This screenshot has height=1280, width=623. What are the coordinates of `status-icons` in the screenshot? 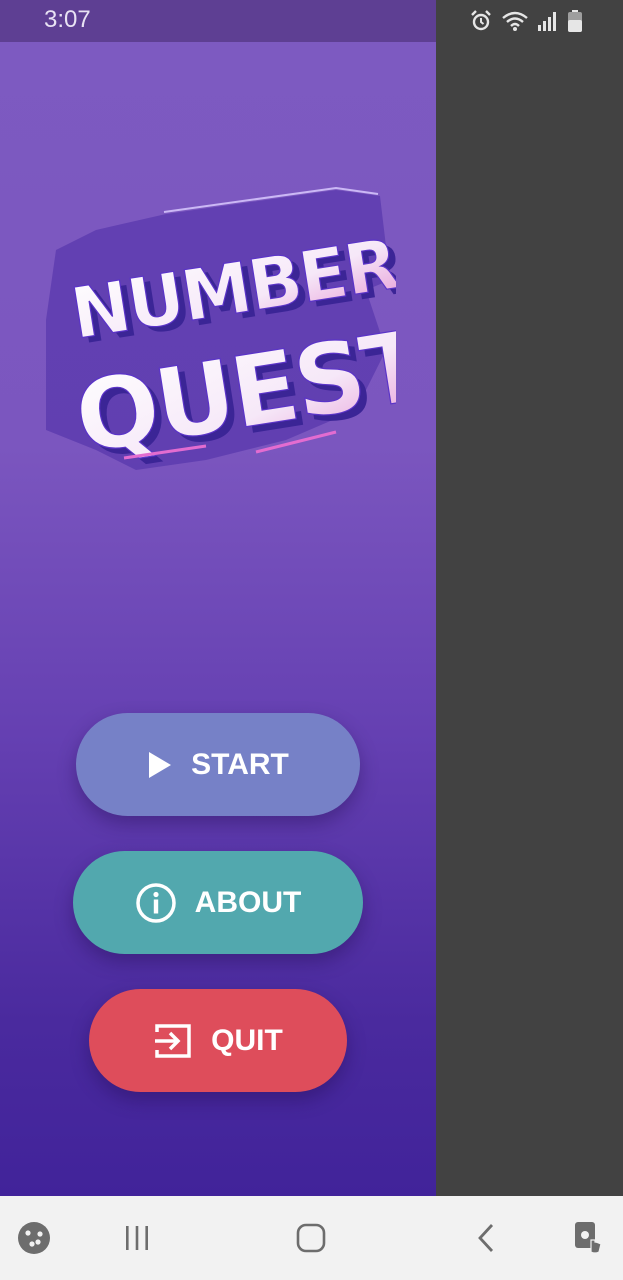 It's located at (526, 21).